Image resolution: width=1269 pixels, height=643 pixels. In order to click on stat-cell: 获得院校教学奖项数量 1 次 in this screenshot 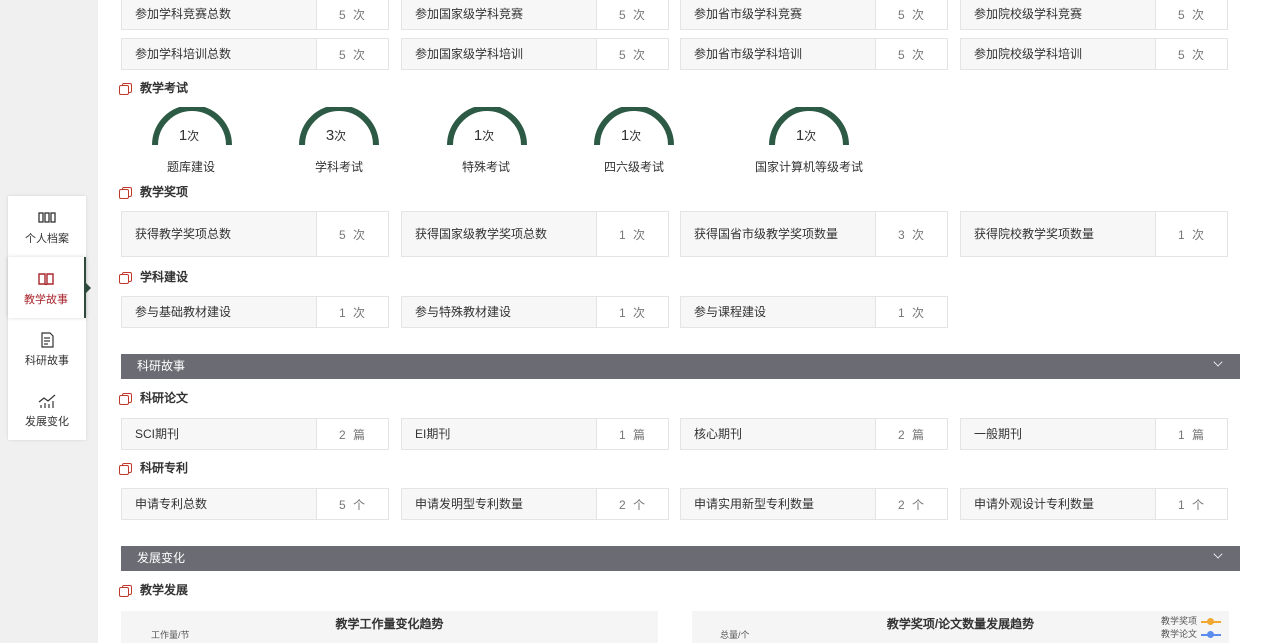, I will do `click(1094, 234)`.